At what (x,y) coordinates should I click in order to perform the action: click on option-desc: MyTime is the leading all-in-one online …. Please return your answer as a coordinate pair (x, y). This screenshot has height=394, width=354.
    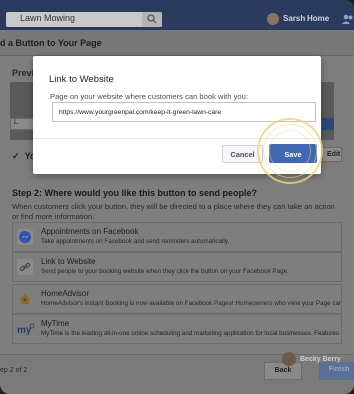
    Looking at the image, I should click on (191, 333).